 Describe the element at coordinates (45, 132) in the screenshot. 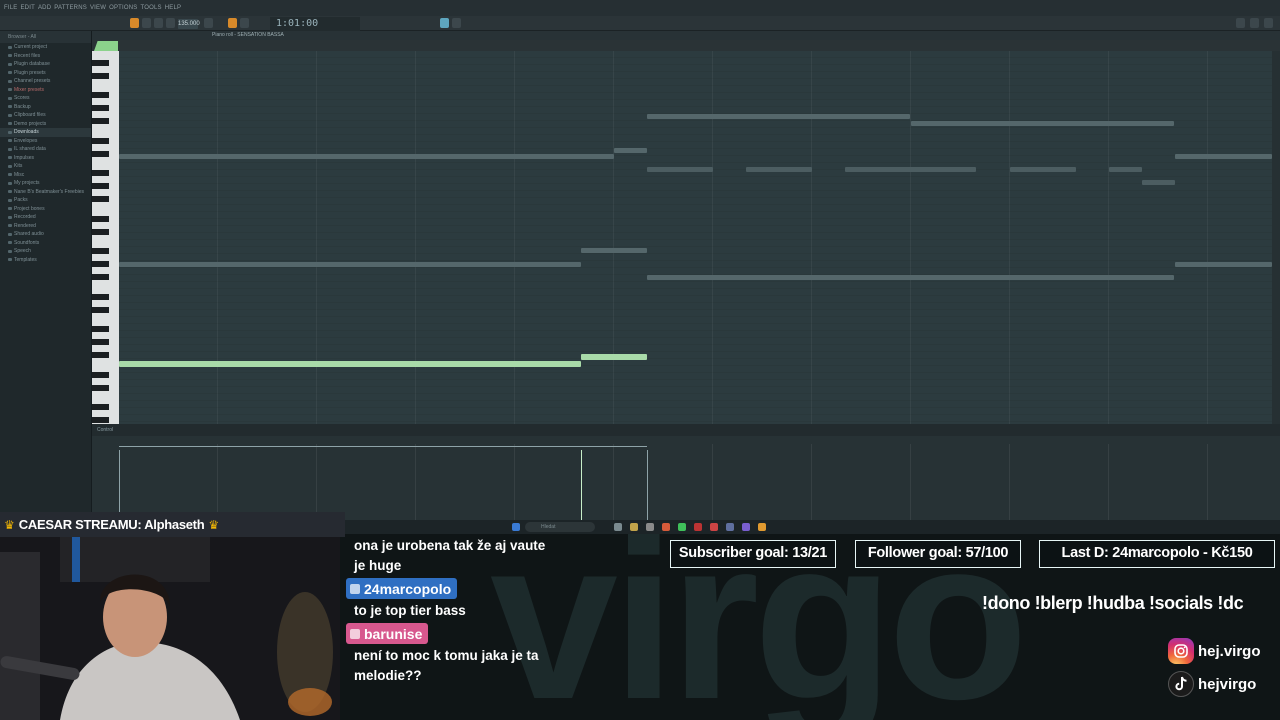

I see `browser-item: Downloads` at that location.